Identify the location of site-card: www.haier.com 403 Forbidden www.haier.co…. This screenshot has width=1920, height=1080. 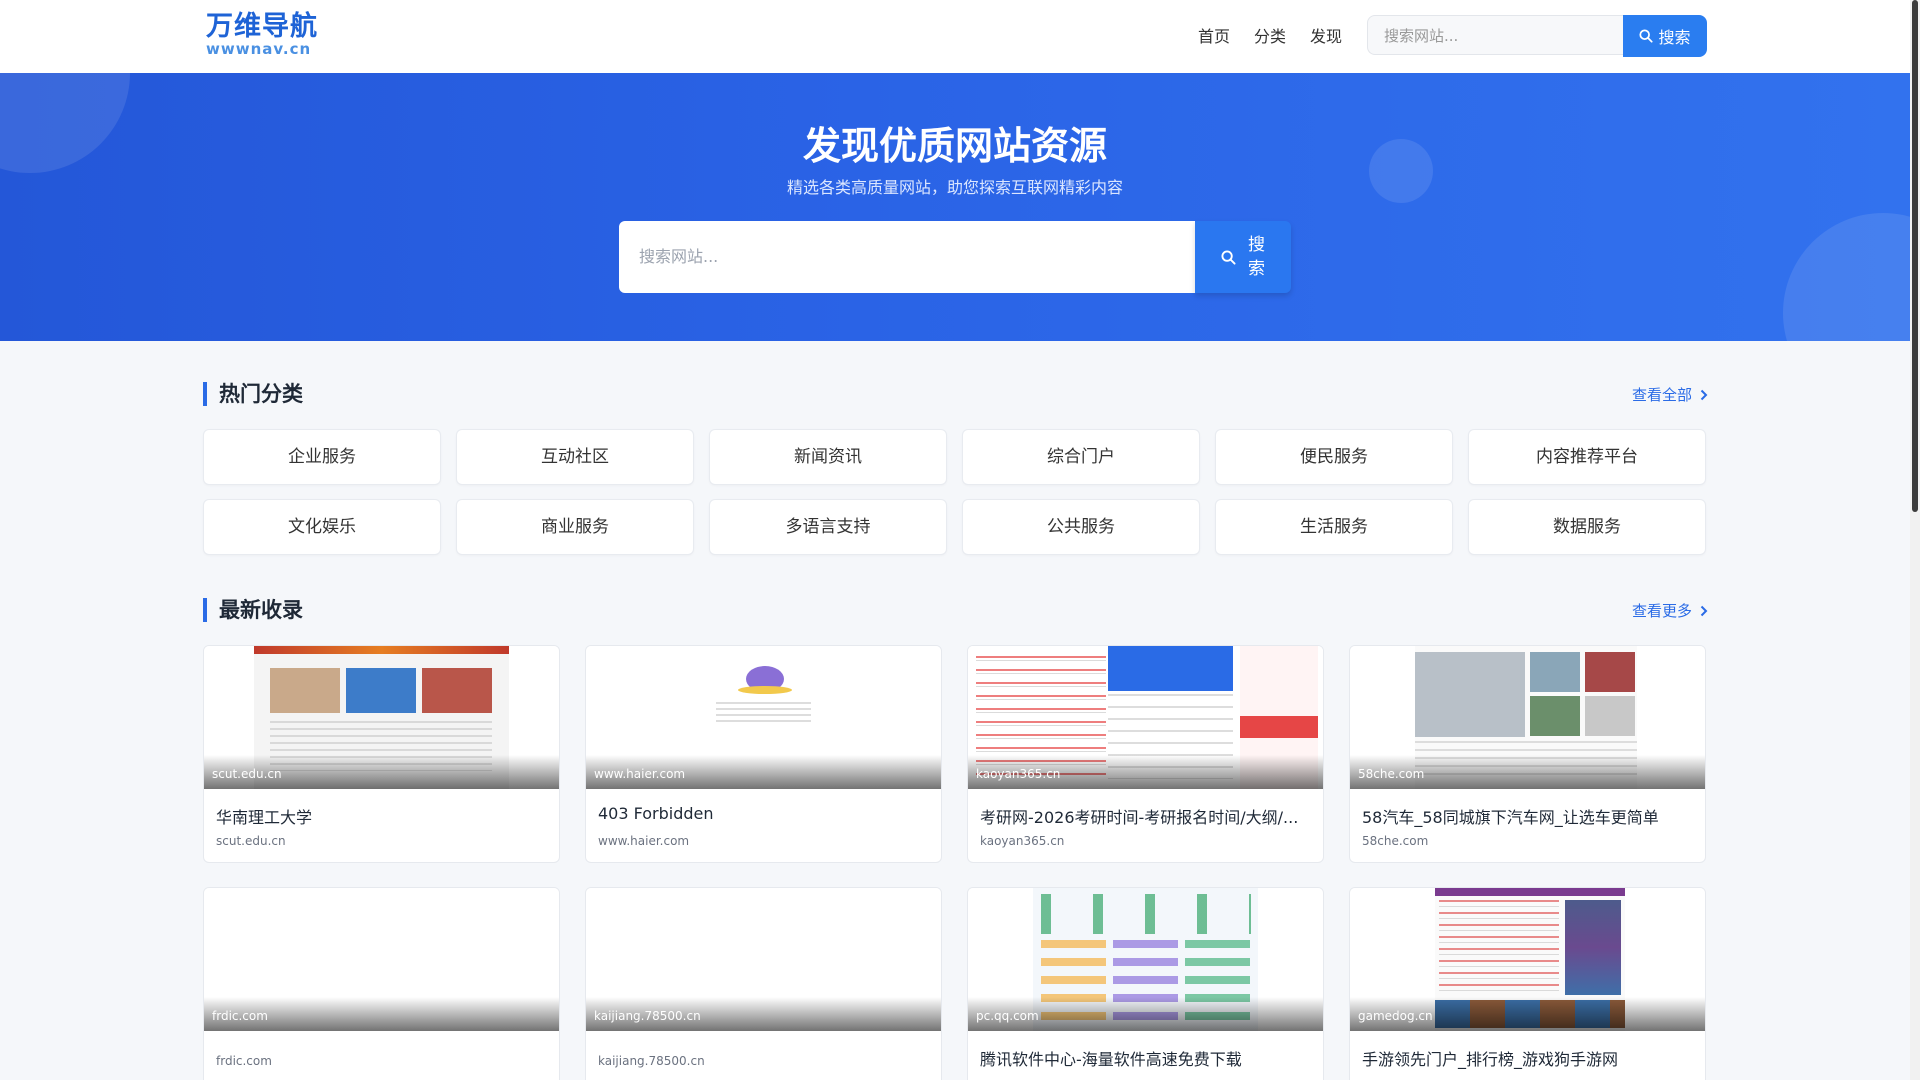
(763, 754).